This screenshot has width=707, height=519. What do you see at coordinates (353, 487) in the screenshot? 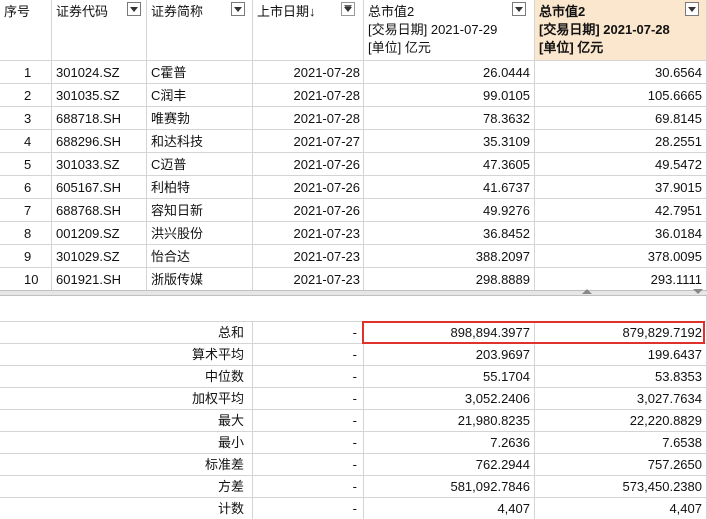
I see `summary-row: 方差 -581,092.7846 573,450.2380` at bounding box center [353, 487].